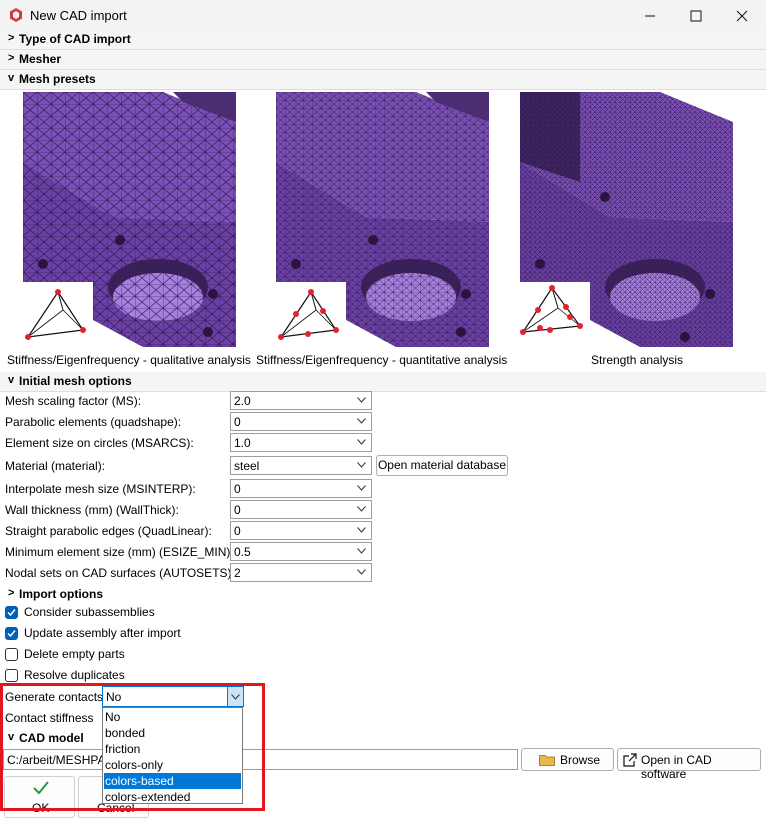 The height and width of the screenshot is (821, 766). What do you see at coordinates (40, 59) in the screenshot?
I see `section-label: Mesher` at bounding box center [40, 59].